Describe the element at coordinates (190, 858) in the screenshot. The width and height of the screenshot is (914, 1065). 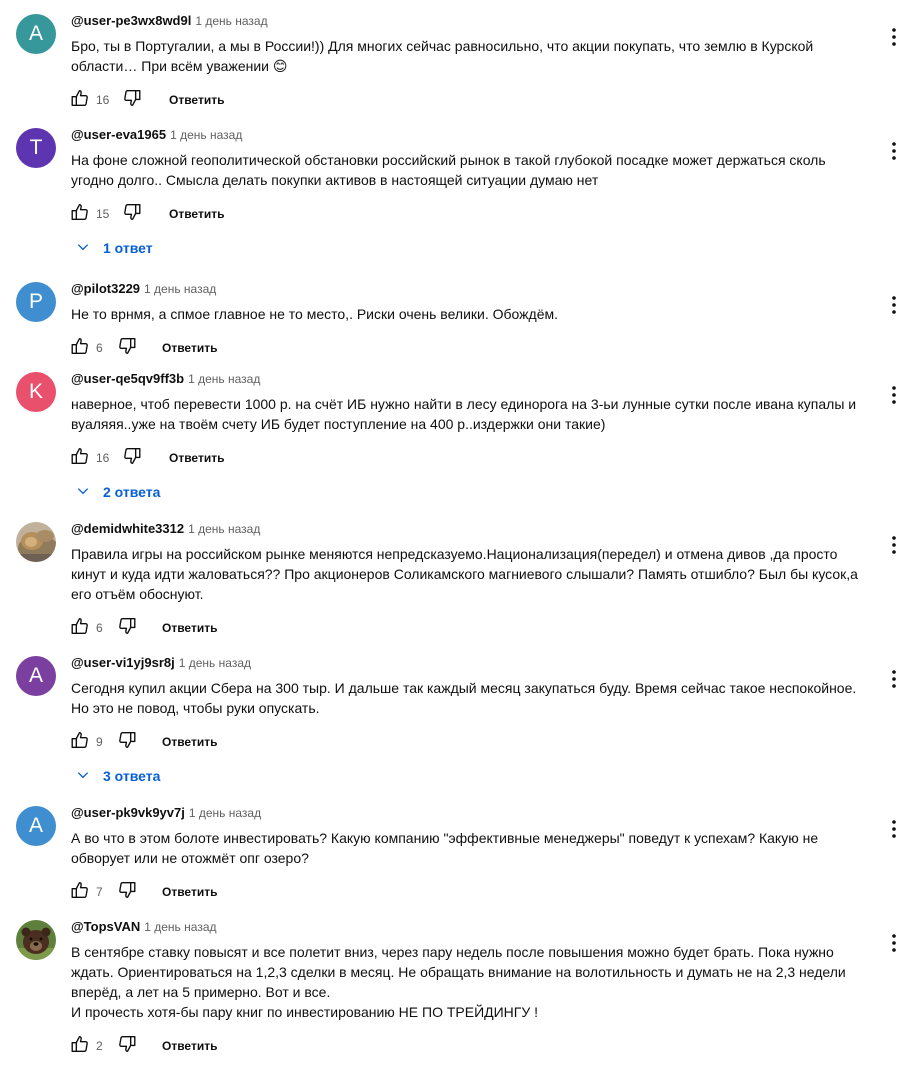
I see `comment-text-line: обворует или не отожмёт опг озеро?` at that location.